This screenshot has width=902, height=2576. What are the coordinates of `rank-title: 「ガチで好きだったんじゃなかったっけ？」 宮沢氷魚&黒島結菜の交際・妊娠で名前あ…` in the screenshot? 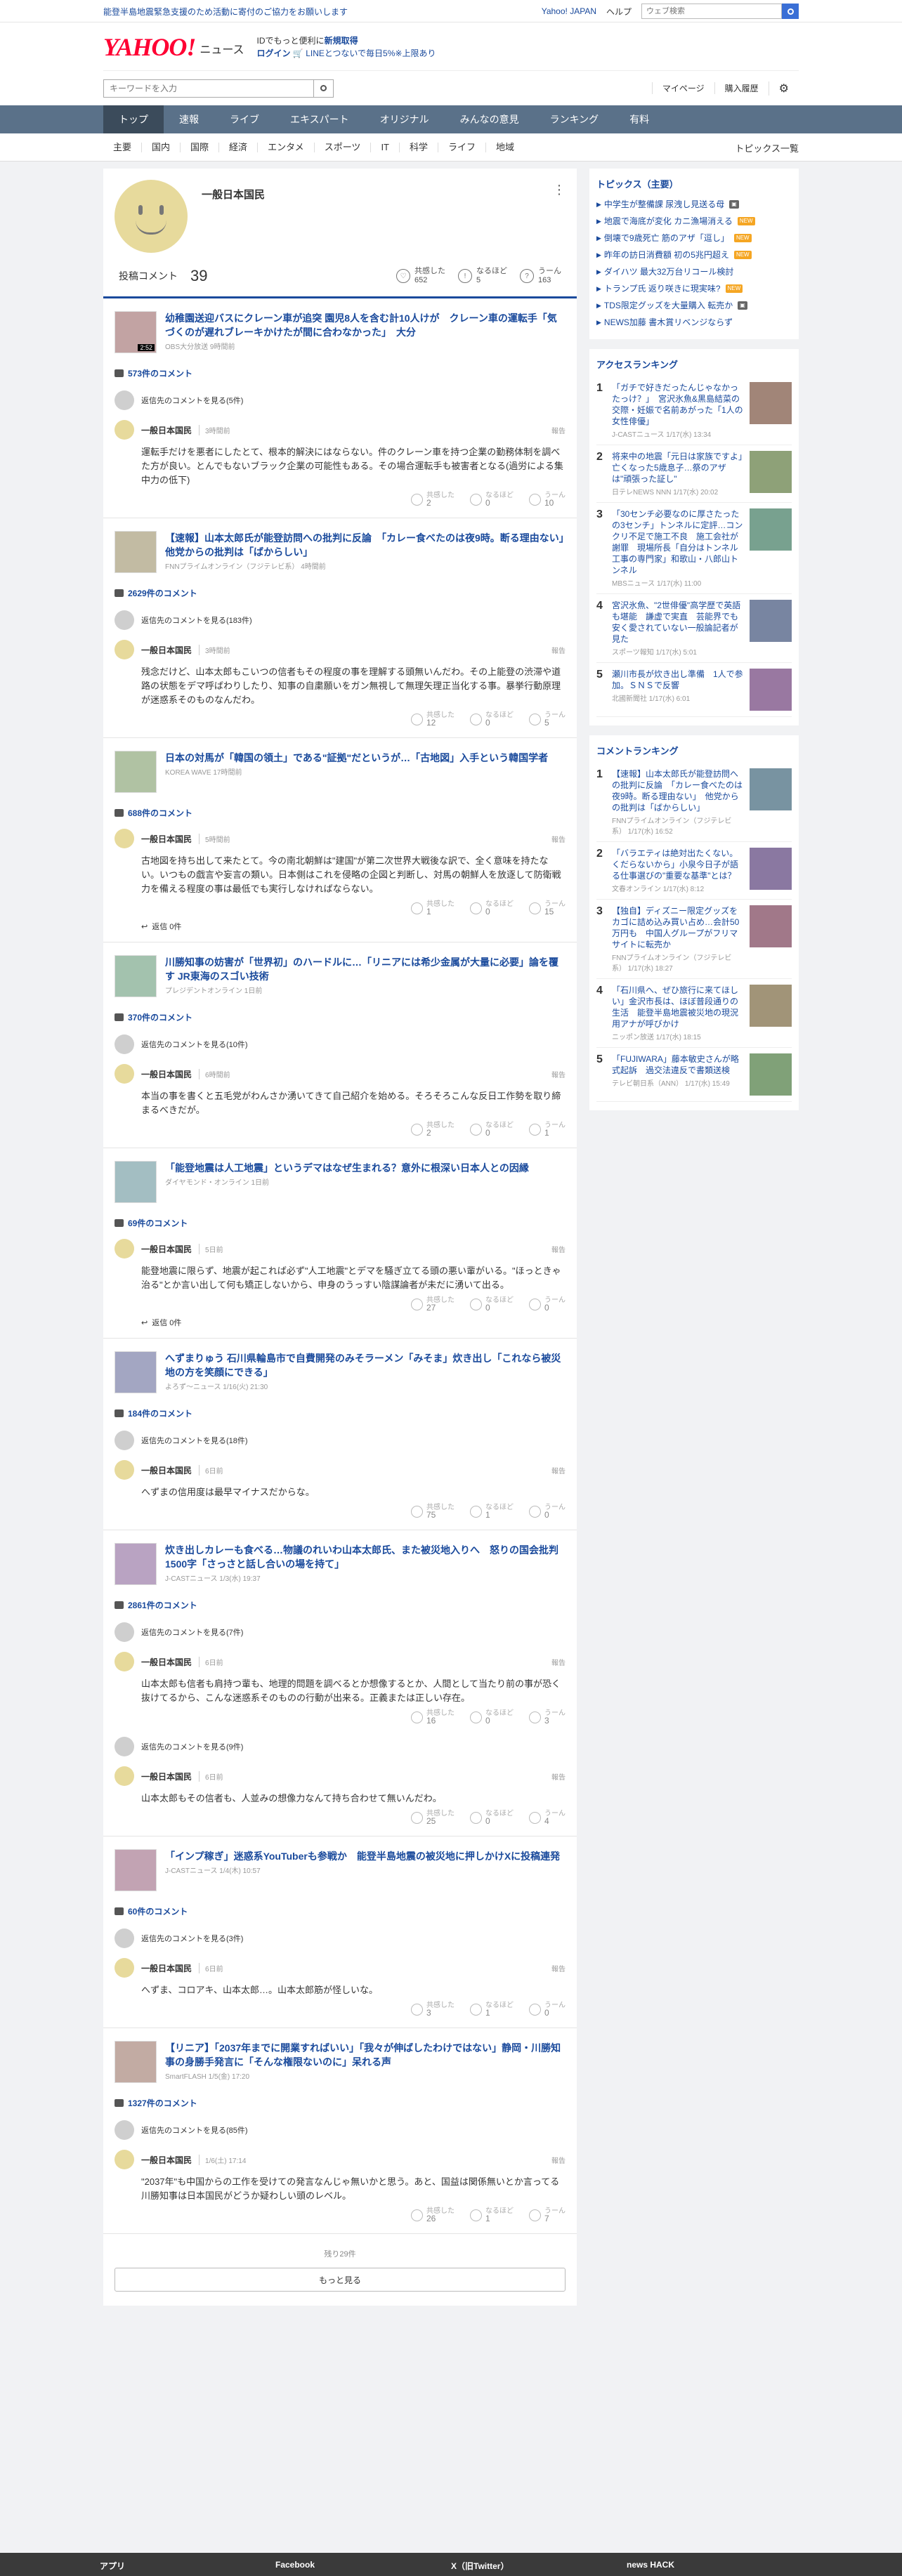 It's located at (678, 405).